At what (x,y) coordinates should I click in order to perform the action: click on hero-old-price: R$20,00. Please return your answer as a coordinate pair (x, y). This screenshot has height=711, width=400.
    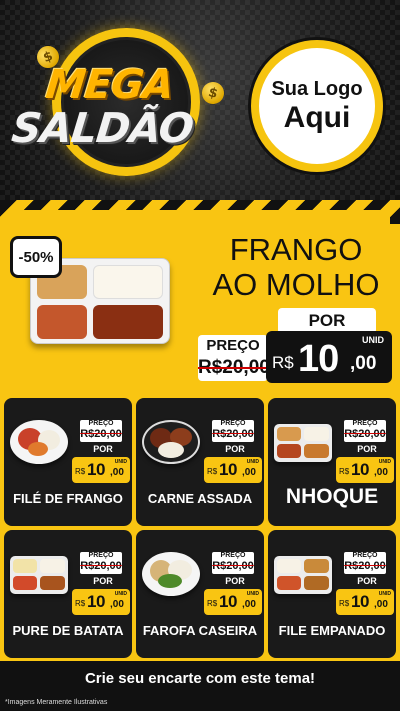
    Looking at the image, I should click on (234, 367).